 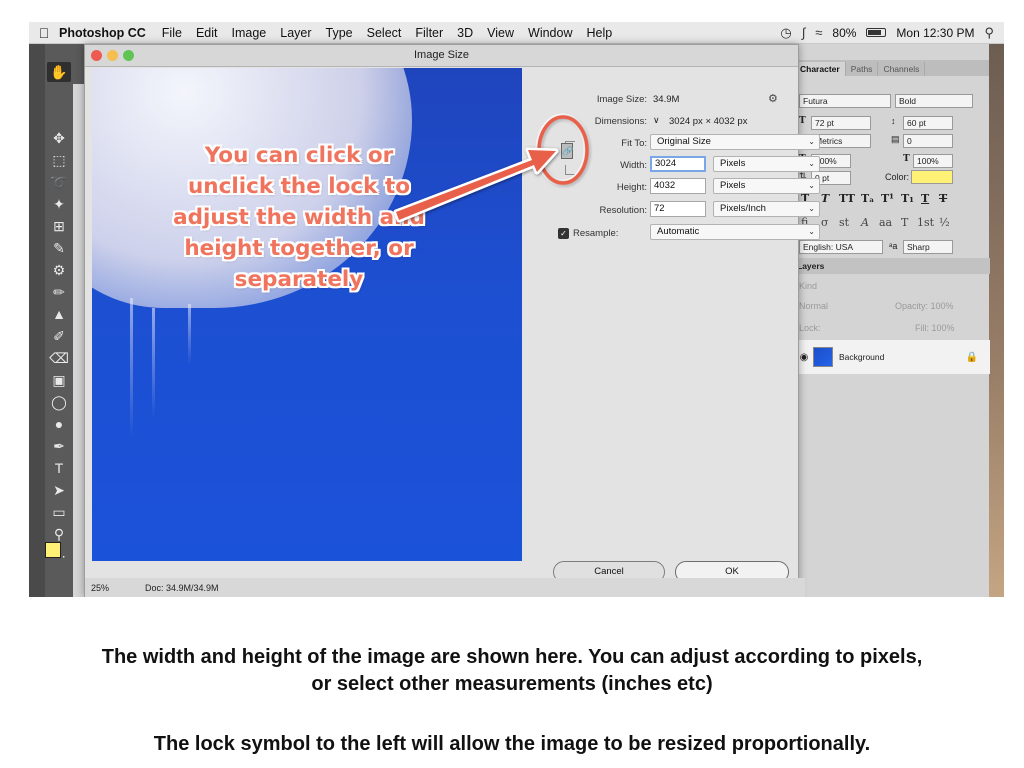 I want to click on document-size: Doc: 34.9M/34.9M, so click(x=182, y=588).